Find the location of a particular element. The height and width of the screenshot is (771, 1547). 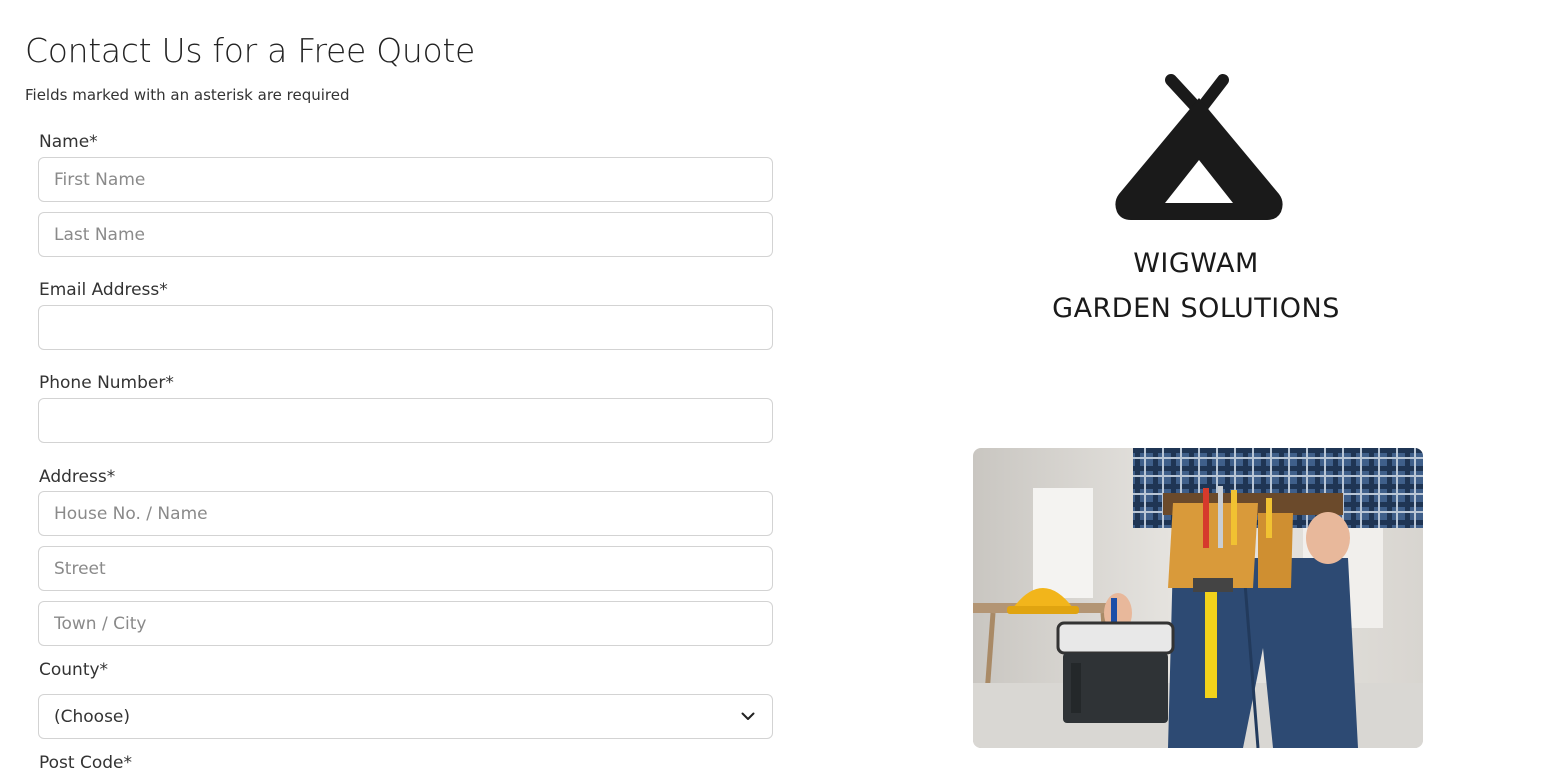

address-label: Address* is located at coordinates (77, 477).